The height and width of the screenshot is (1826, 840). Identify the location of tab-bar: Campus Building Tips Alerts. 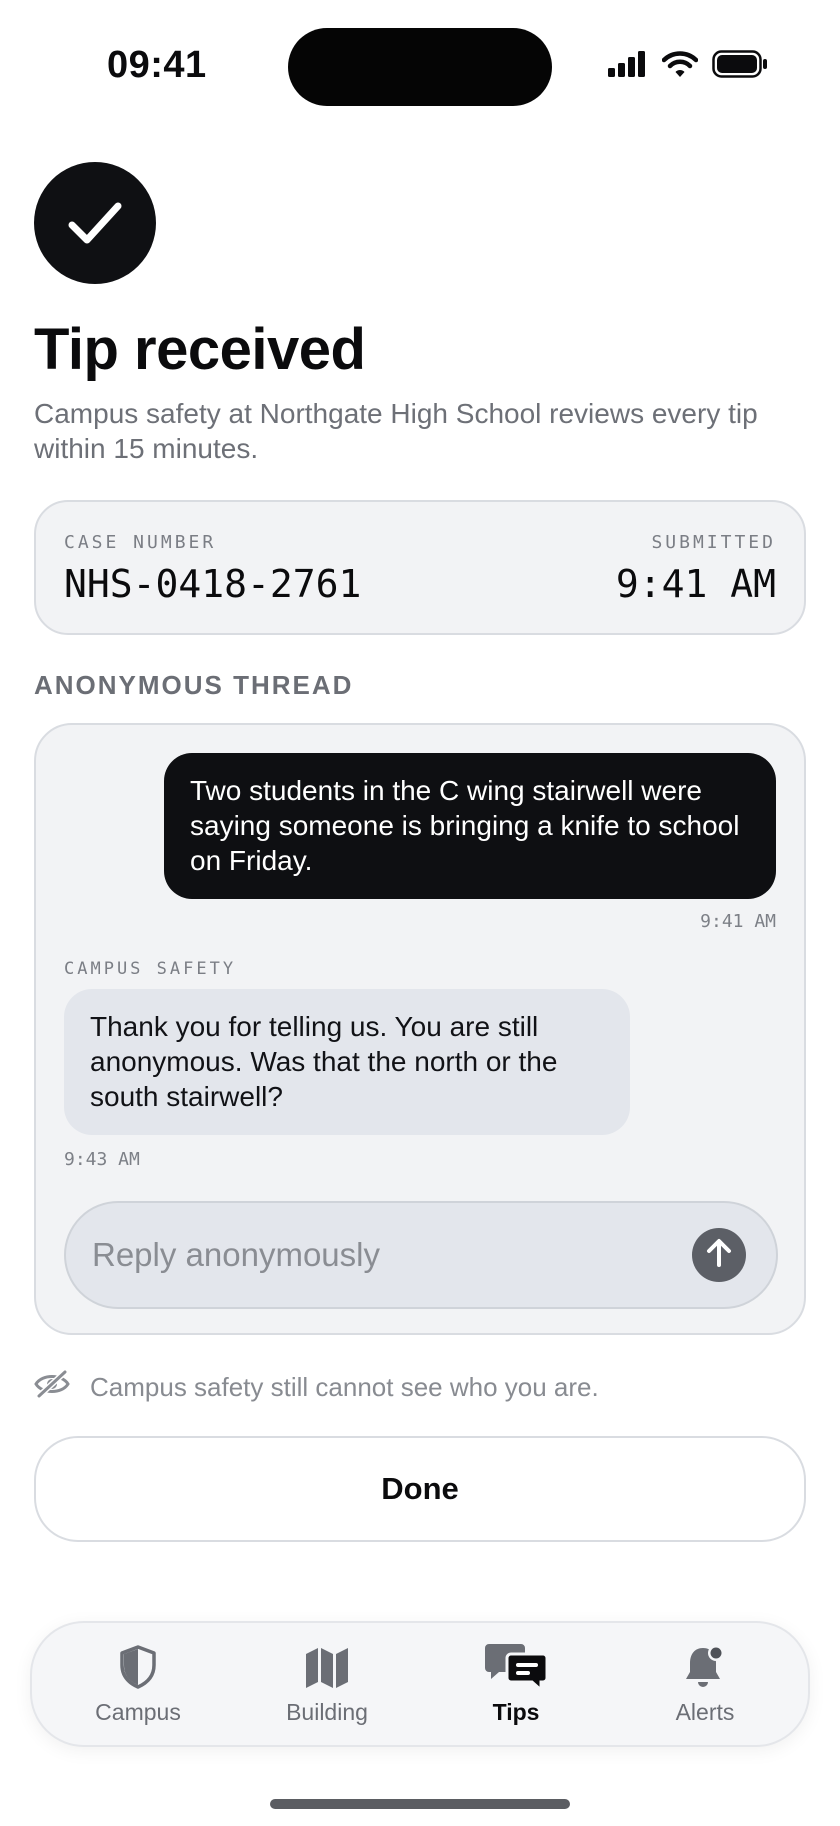
(420, 1684).